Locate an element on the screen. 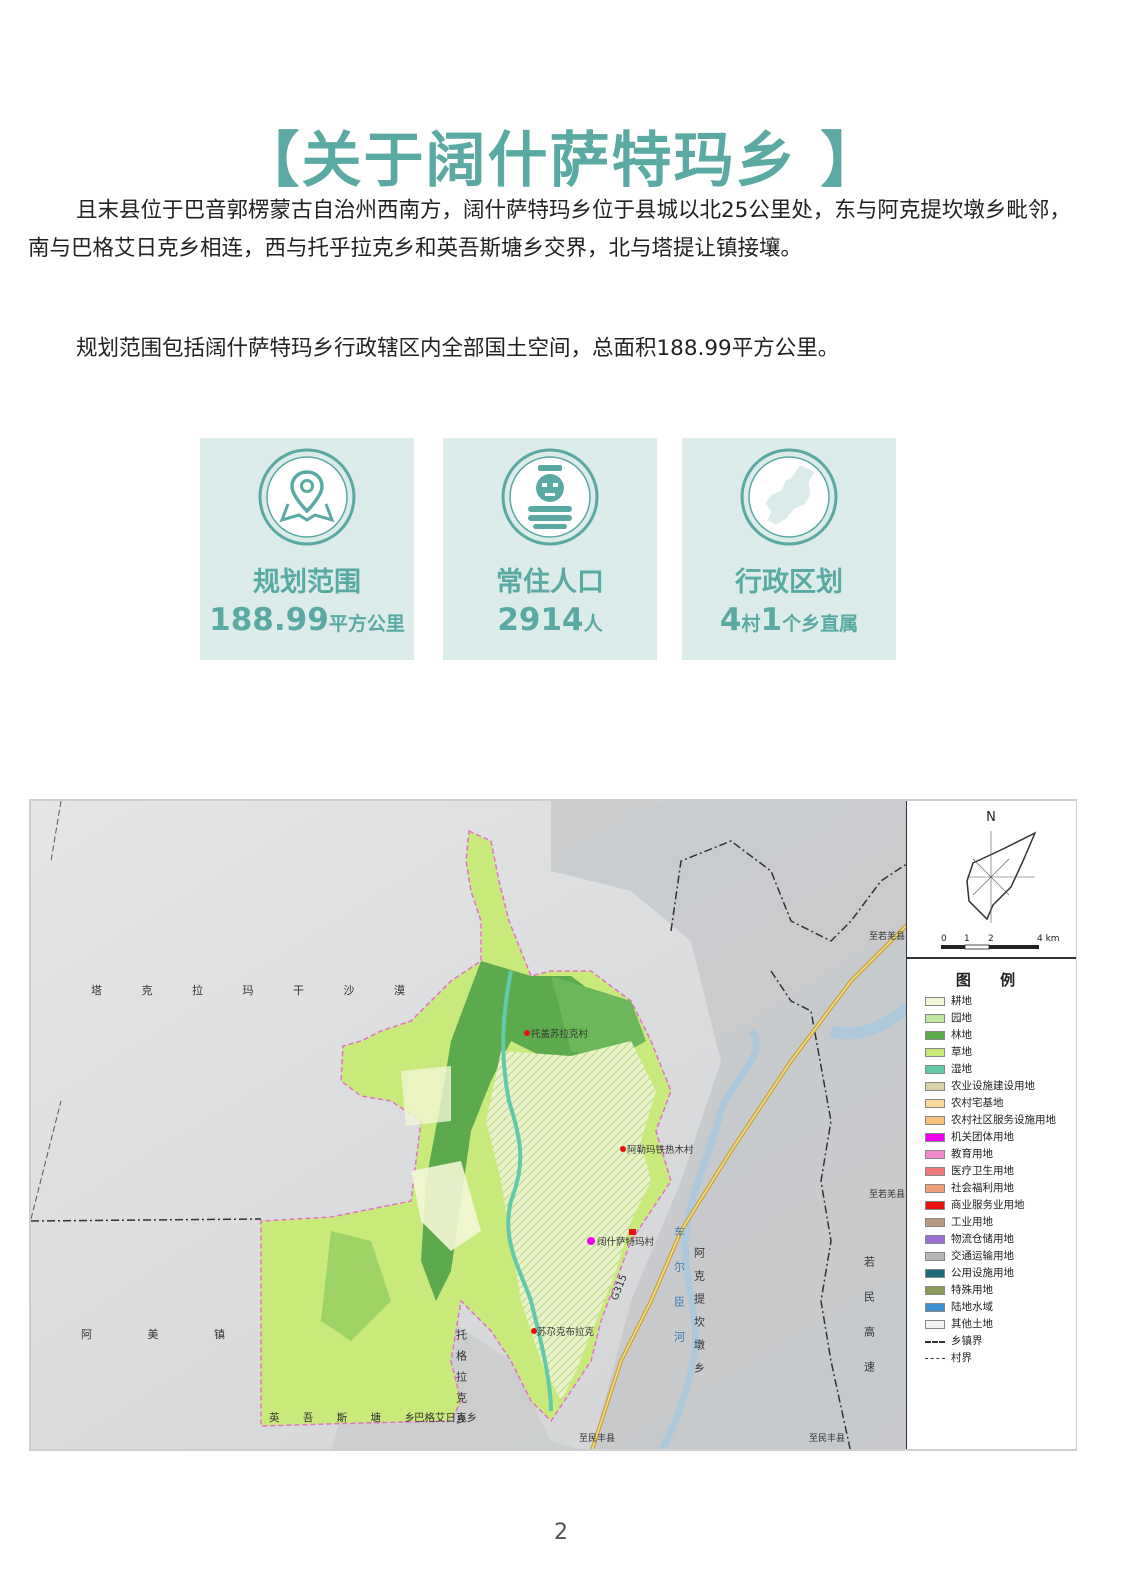  legend-label: 公用设施用地 is located at coordinates (982, 1273).